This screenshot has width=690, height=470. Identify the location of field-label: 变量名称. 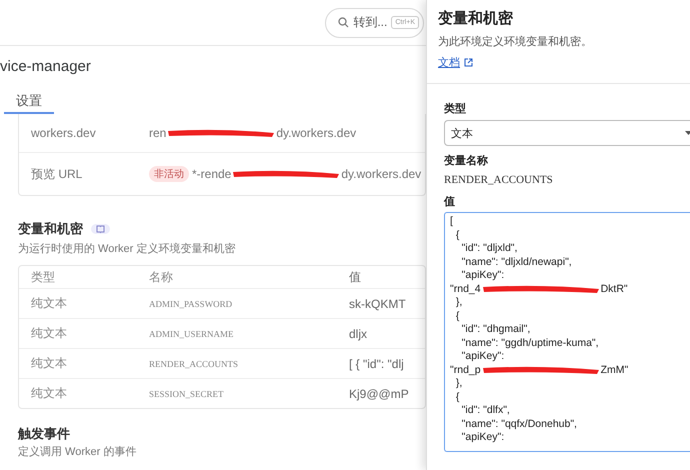
(466, 161).